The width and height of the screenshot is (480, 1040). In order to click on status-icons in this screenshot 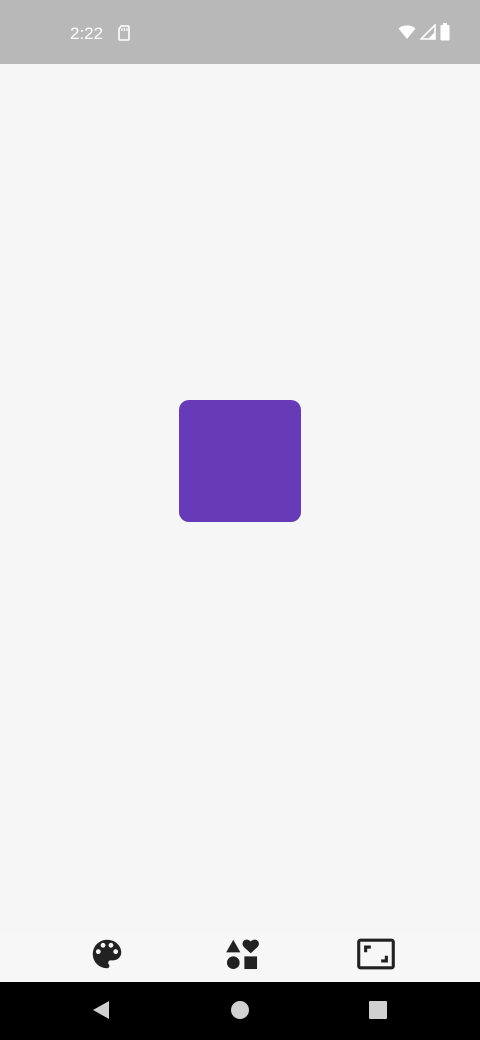, I will do `click(424, 34)`.